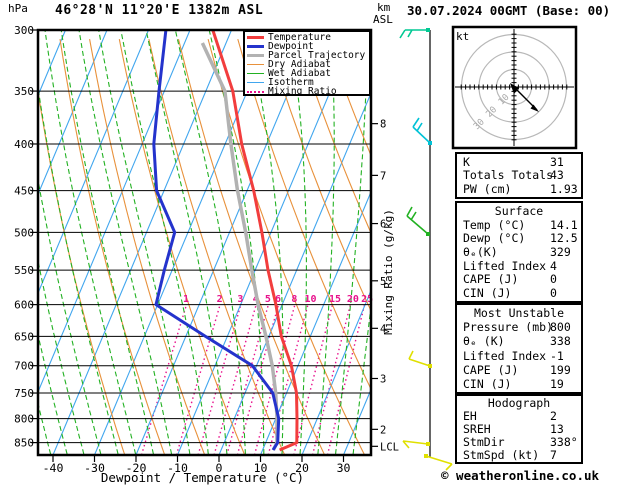  Describe the element at coordinates (519, 384) in the screenshot. I see `table-row: CIN (J) 19` at that location.